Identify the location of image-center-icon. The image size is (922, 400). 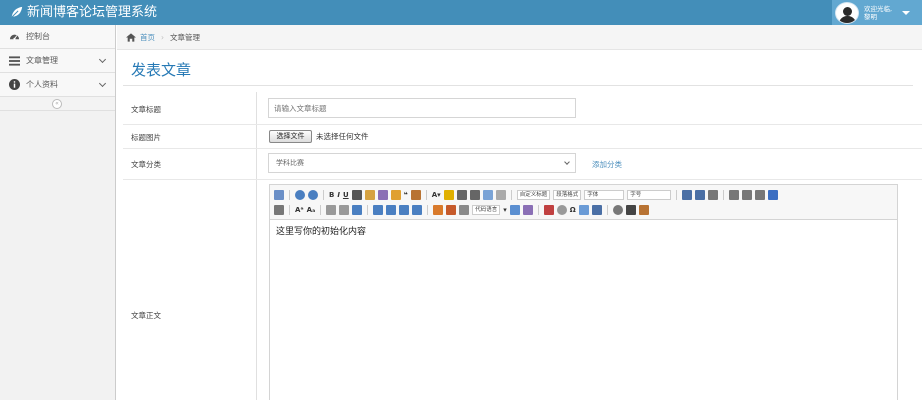
(417, 210).